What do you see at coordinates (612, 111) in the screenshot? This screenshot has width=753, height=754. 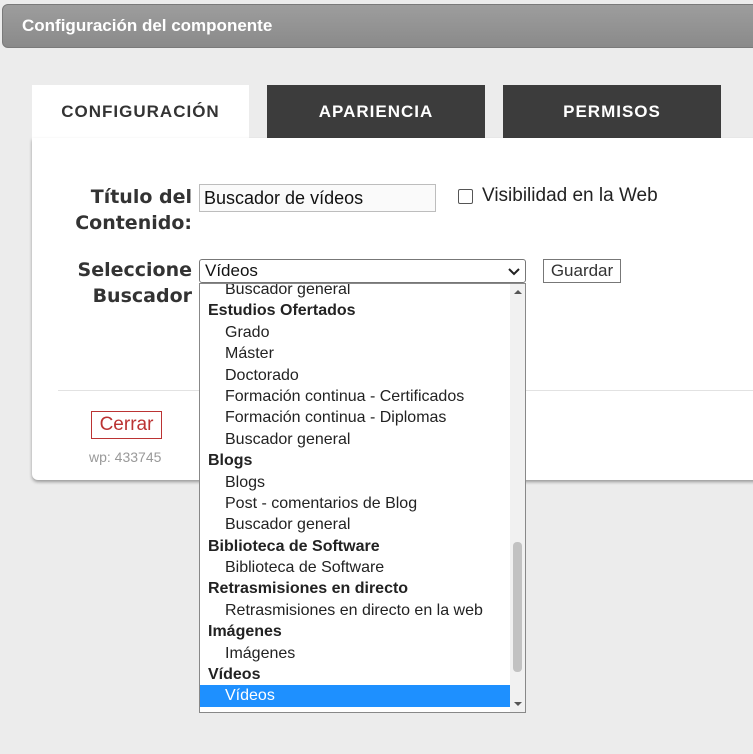 I see `tab-permisos: PERMISOS` at bounding box center [612, 111].